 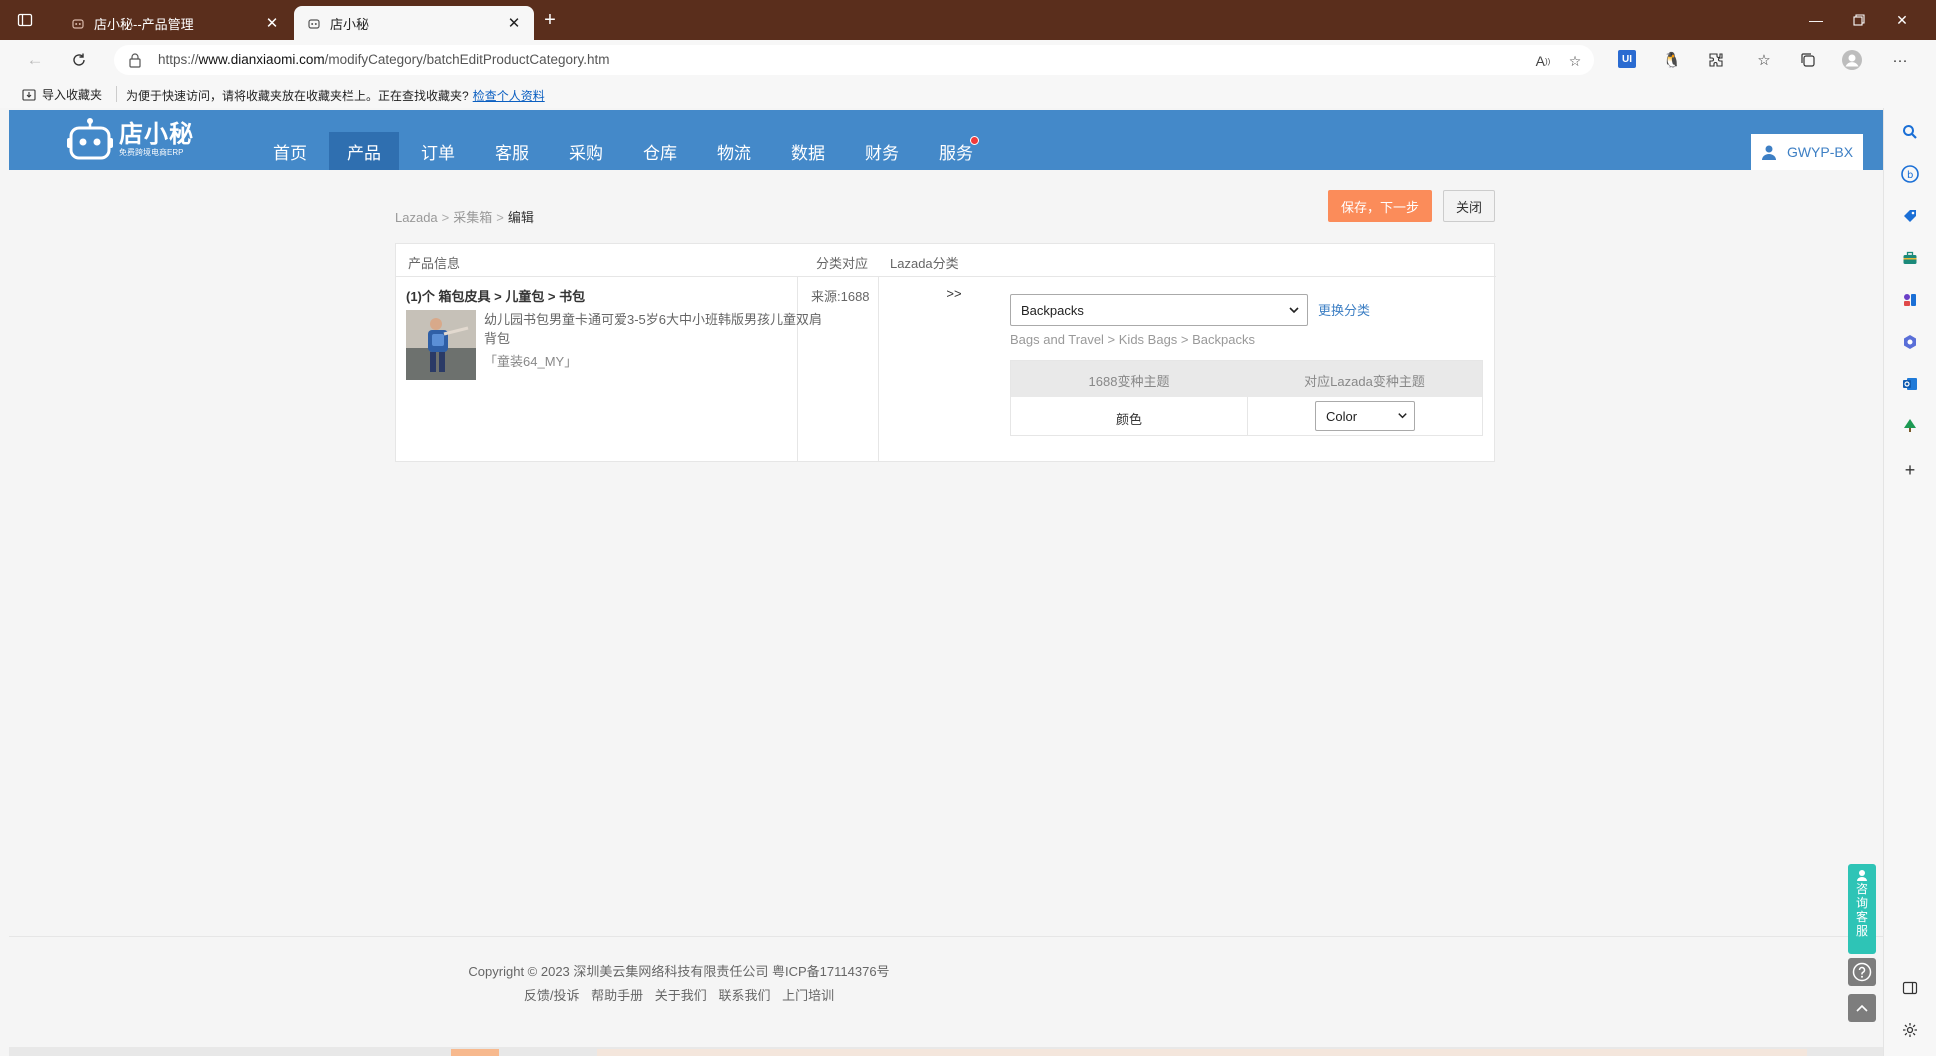 What do you see at coordinates (1910, 384) in the screenshot?
I see `outlook-icon` at bounding box center [1910, 384].